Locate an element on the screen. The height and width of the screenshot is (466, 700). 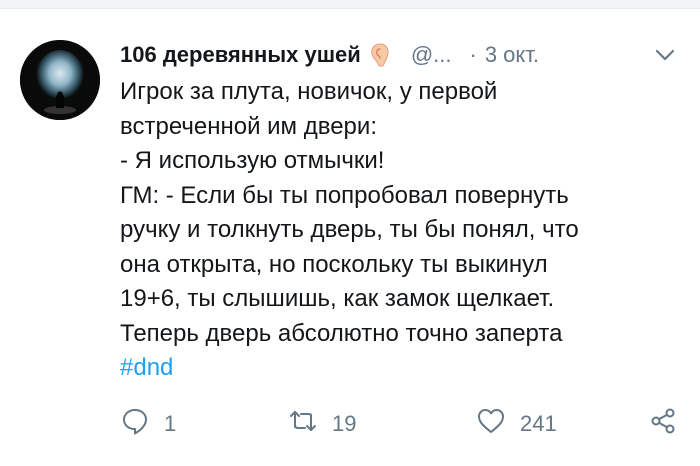
retweet-count: 19 is located at coordinates (344, 423).